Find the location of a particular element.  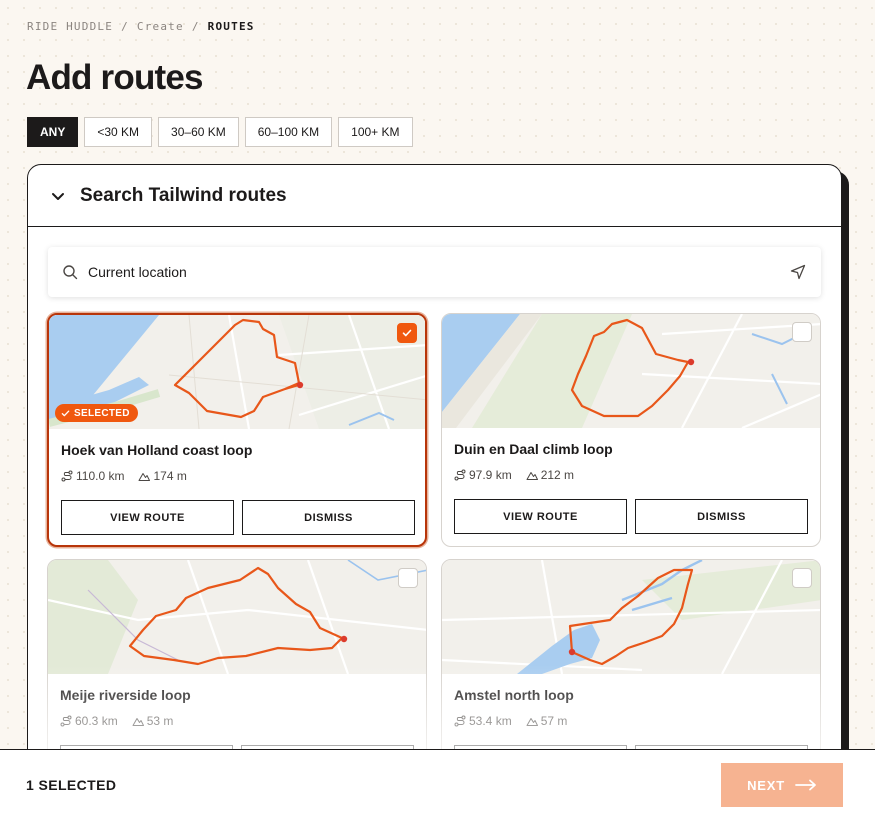

distance-stat: 97.9 km is located at coordinates (483, 475).